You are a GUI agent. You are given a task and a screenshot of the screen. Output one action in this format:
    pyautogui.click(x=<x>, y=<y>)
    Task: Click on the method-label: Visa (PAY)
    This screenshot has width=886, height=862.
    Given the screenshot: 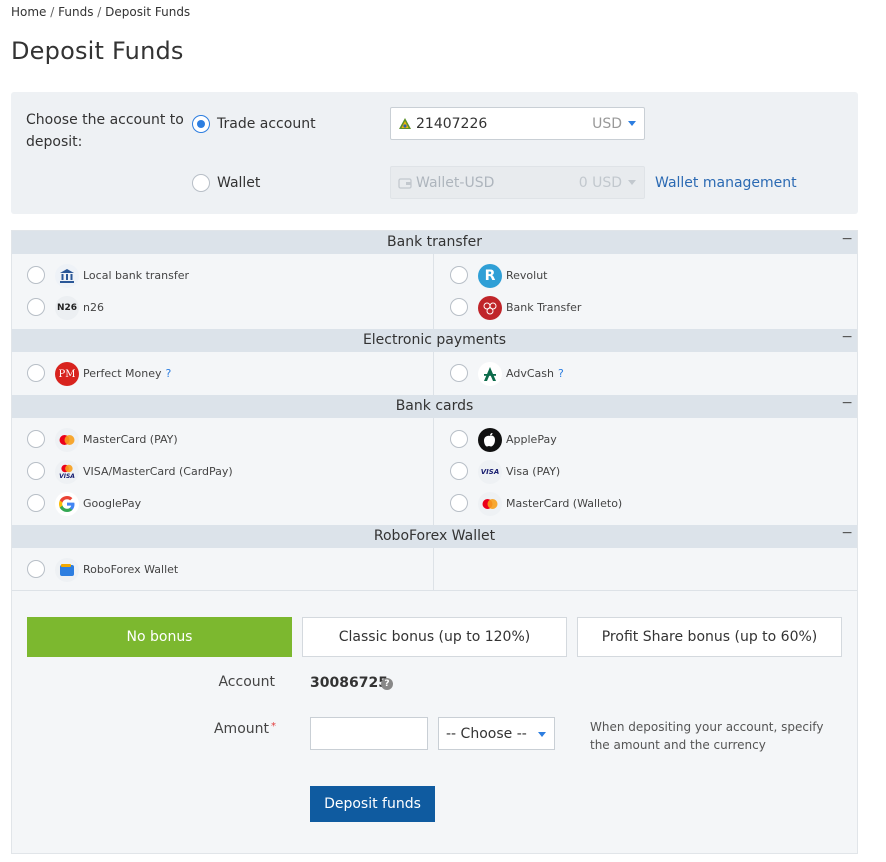 What is the action you would take?
    pyautogui.click(x=533, y=471)
    